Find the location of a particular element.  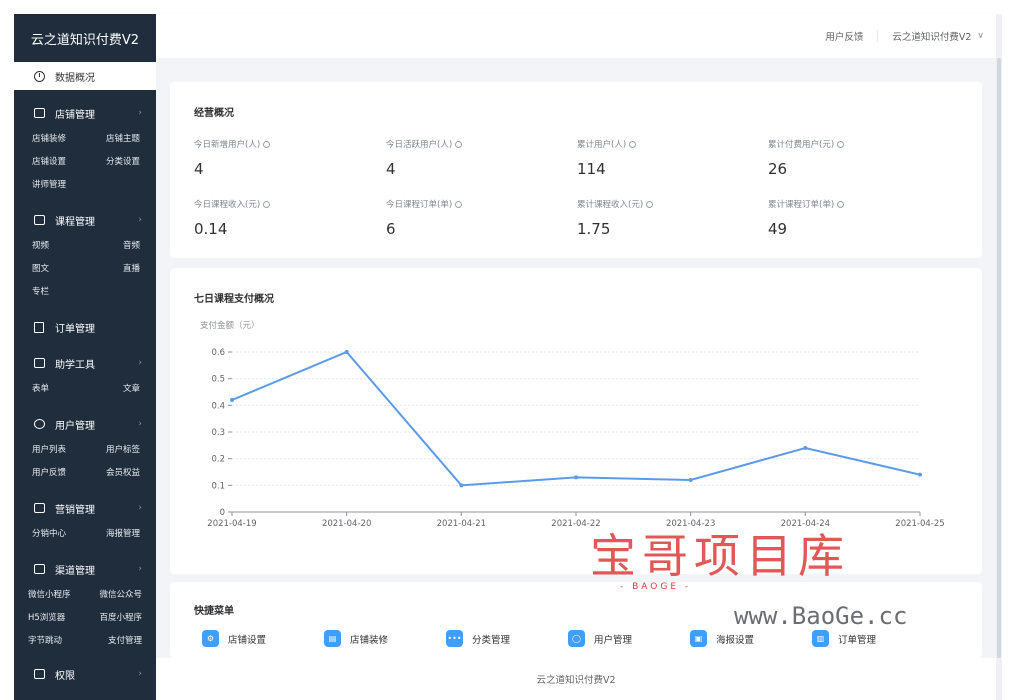

scrollbar-thumb is located at coordinates (999, 358).